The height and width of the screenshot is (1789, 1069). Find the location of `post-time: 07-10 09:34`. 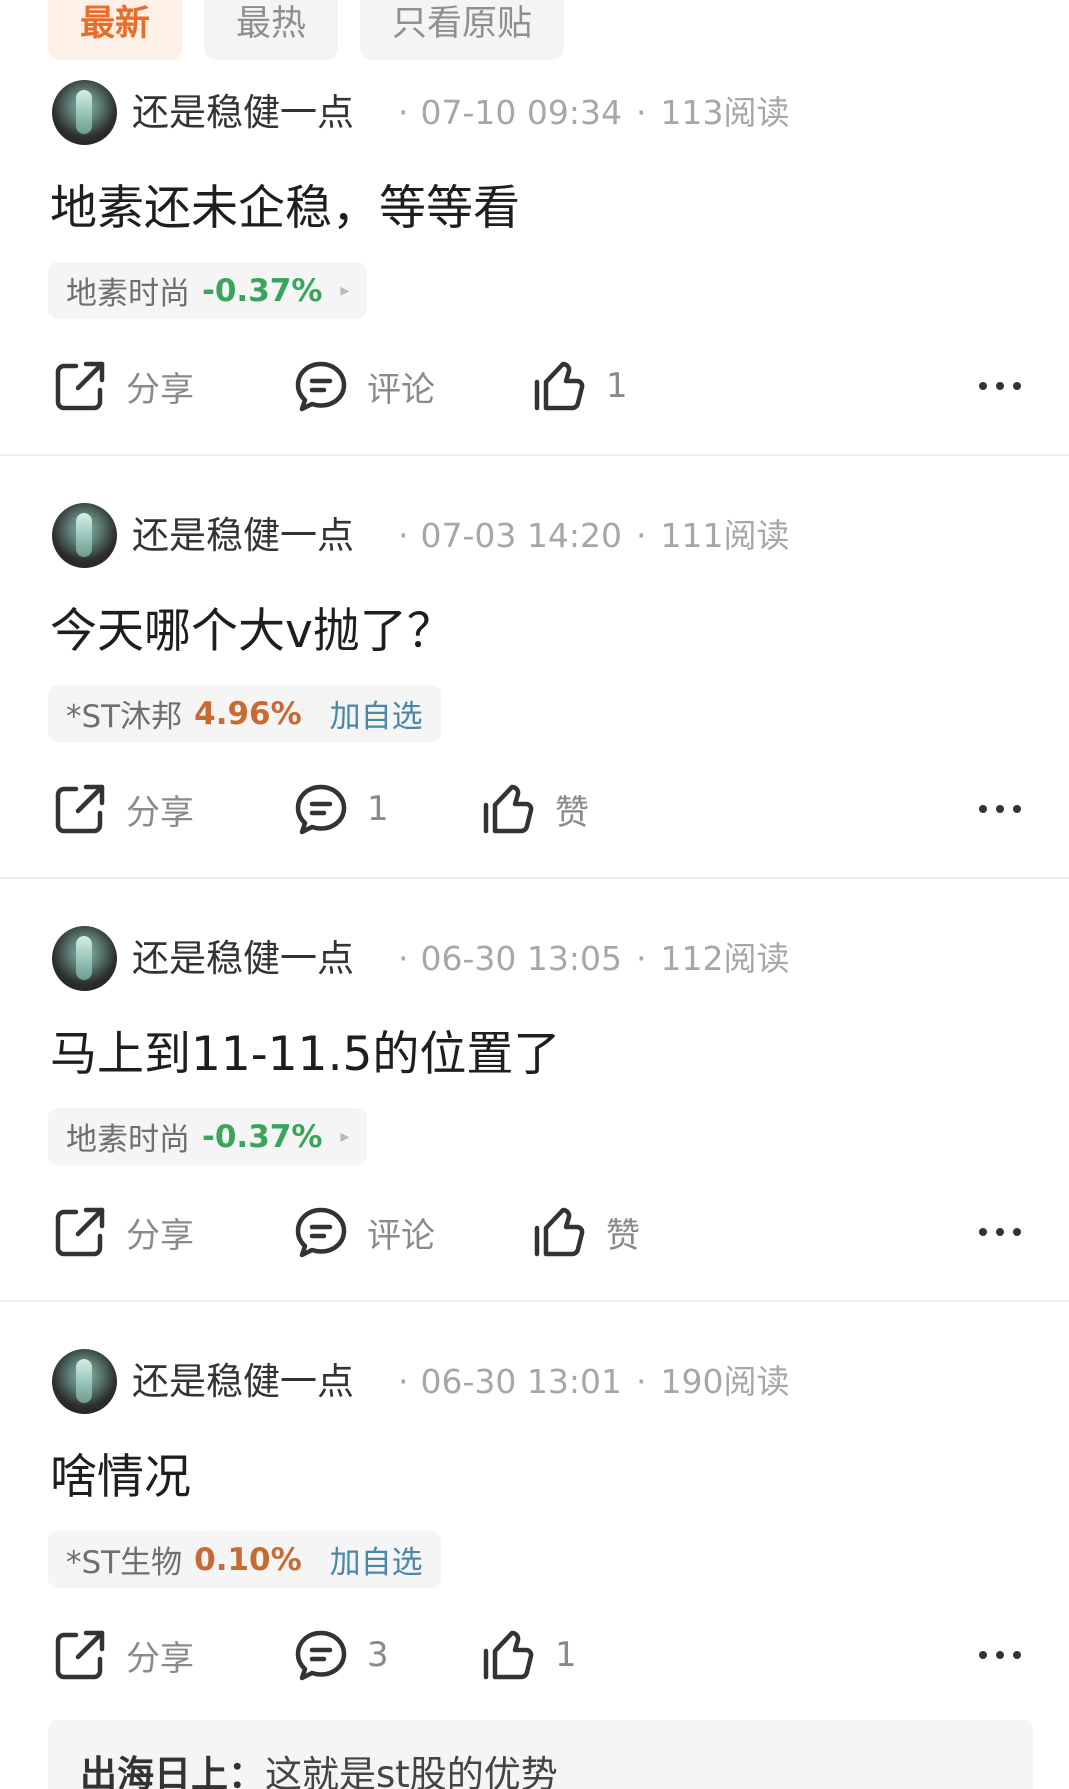

post-time: 07-10 09:34 is located at coordinates (521, 112).